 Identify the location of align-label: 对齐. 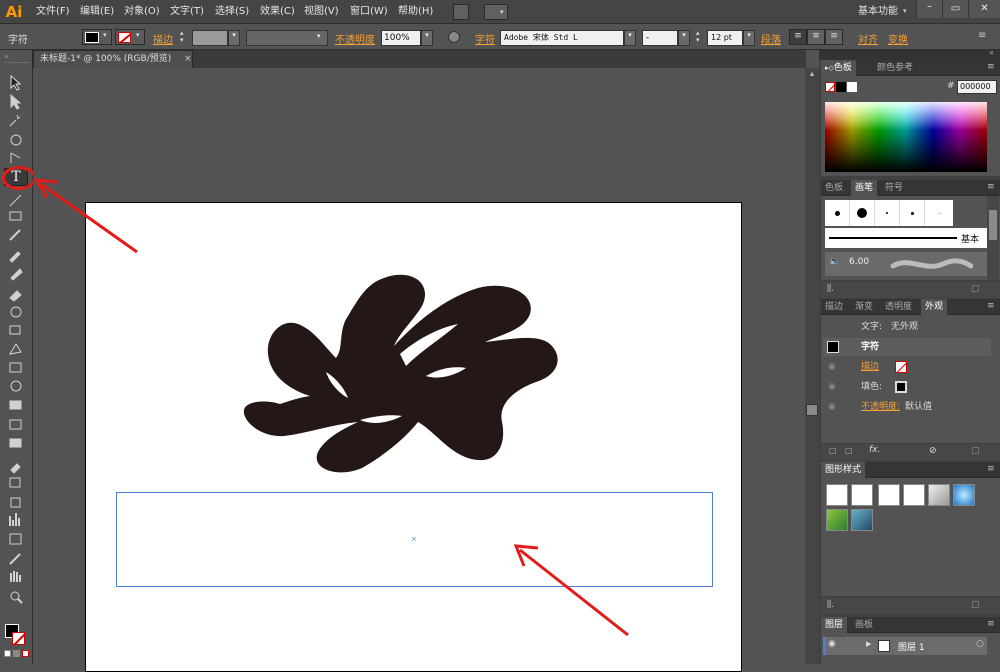
(868, 38).